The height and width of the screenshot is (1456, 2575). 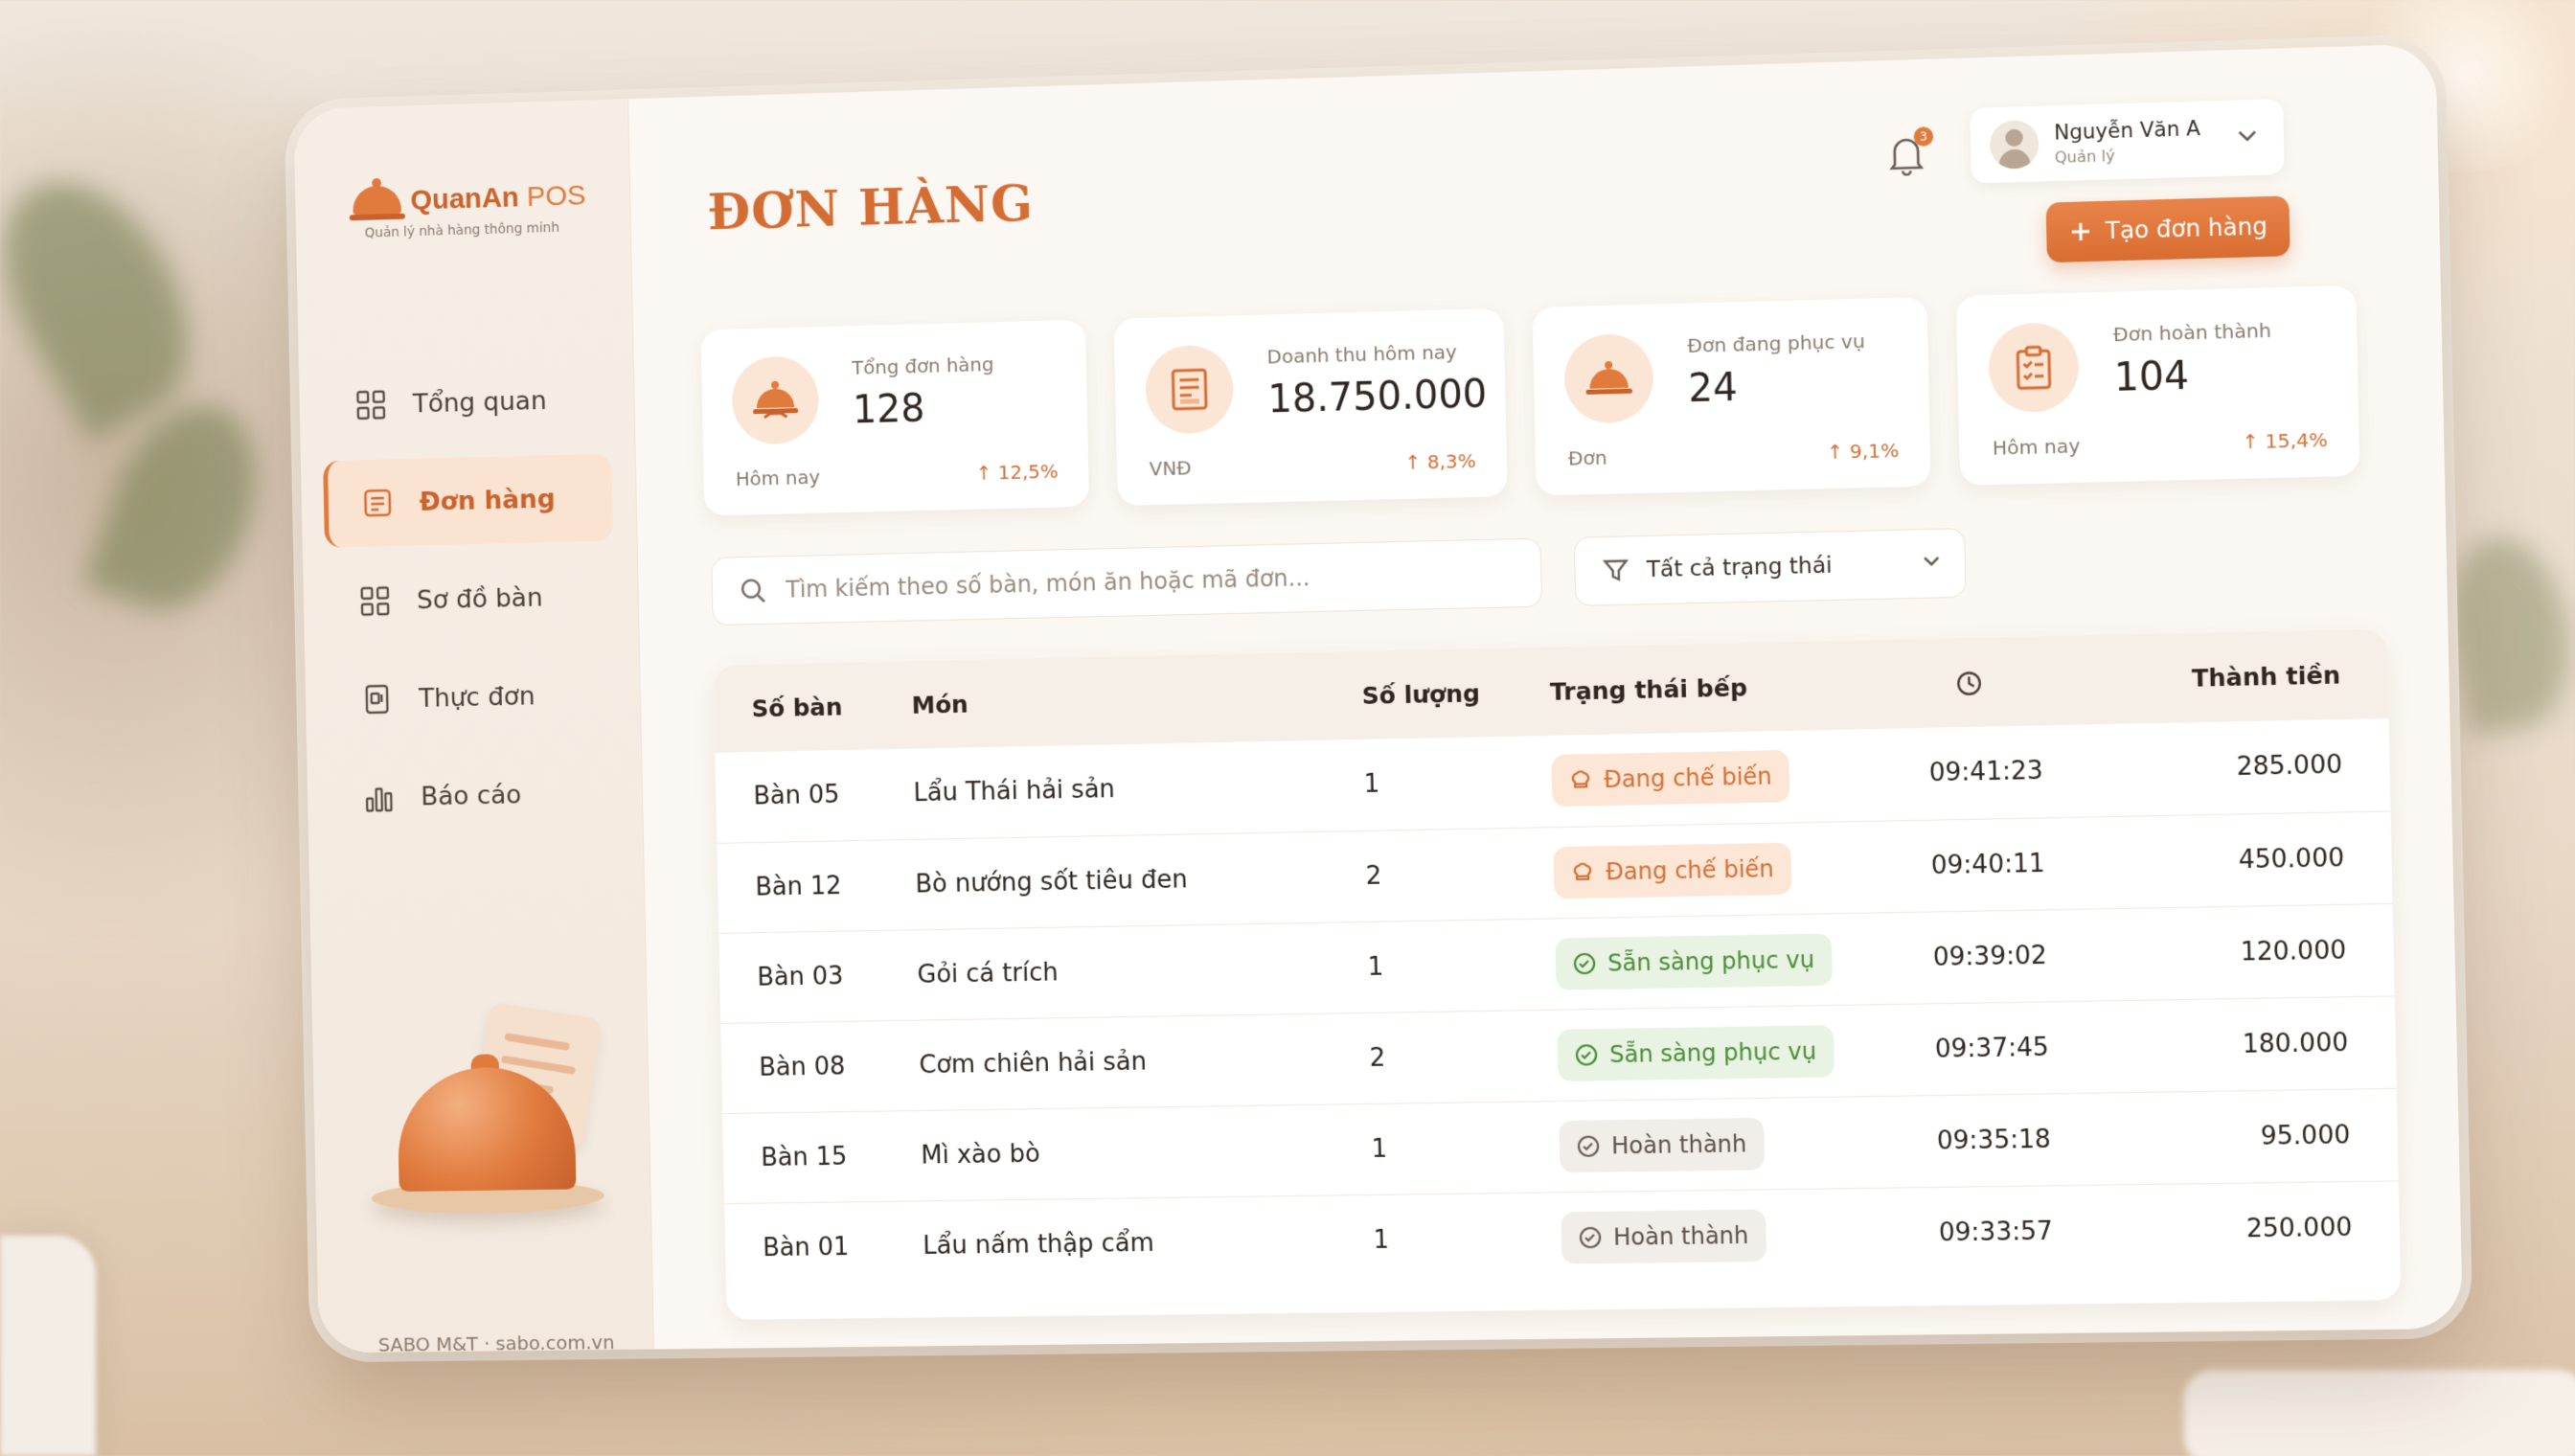 What do you see at coordinates (1310, 407) in the screenshot?
I see `stat-card-revenue: Doanh thu hôm nay 18.750.000 VNĐ ↑ 8,3%` at bounding box center [1310, 407].